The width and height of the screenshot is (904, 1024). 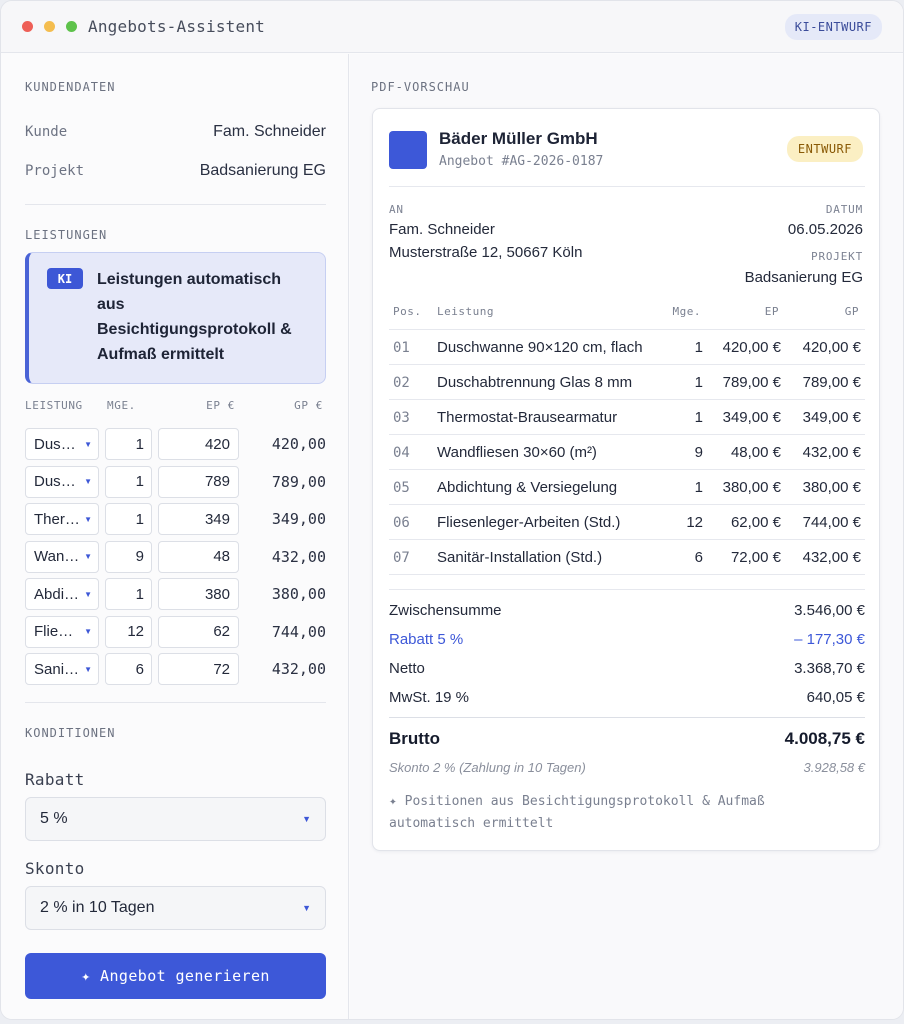 I want to click on pdf-preview-heading: PDF-VORSCHAU, so click(x=420, y=87).